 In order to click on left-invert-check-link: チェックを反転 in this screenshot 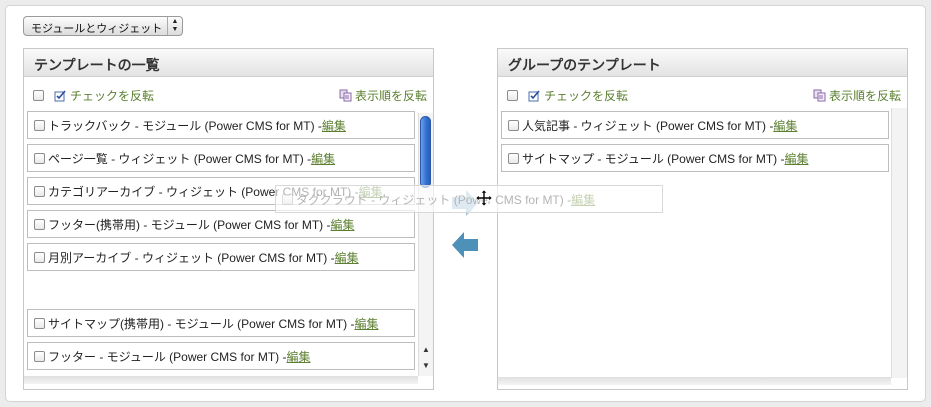, I will do `click(104, 95)`.